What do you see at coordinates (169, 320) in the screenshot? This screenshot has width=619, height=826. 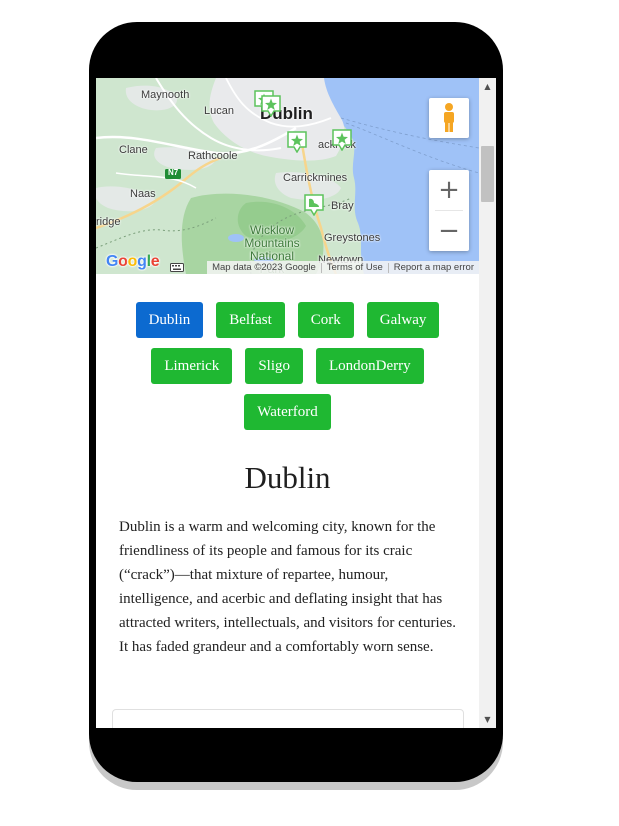 I see `city-button-dublin: Dublin` at bounding box center [169, 320].